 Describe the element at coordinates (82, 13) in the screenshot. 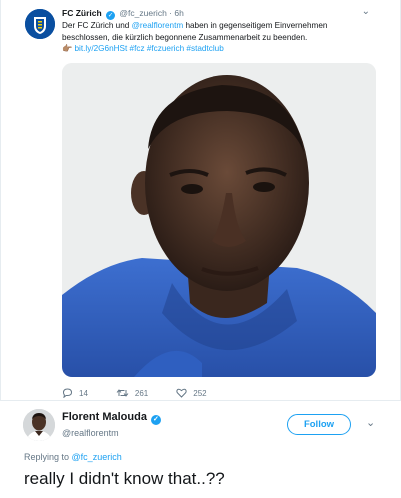

I see `quoted-author-name: FC Zürich` at that location.